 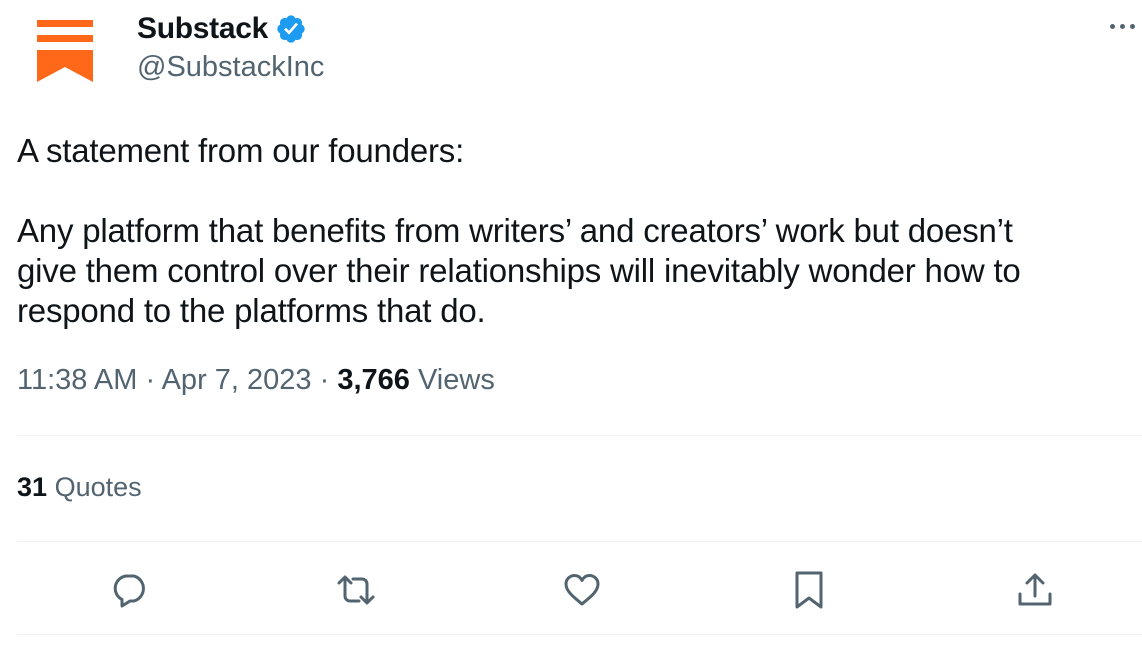 What do you see at coordinates (251, 310) in the screenshot?
I see `tweet-text-line: respond to the platforms that do.` at bounding box center [251, 310].